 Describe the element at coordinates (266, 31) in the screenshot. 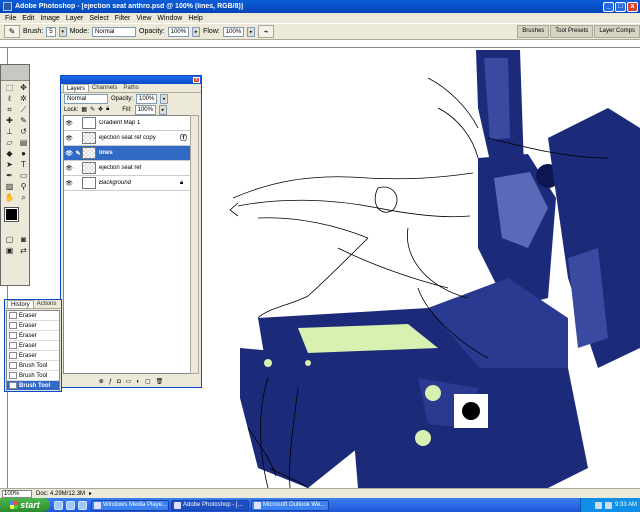

I see `airbrush-icon: ⌁` at that location.